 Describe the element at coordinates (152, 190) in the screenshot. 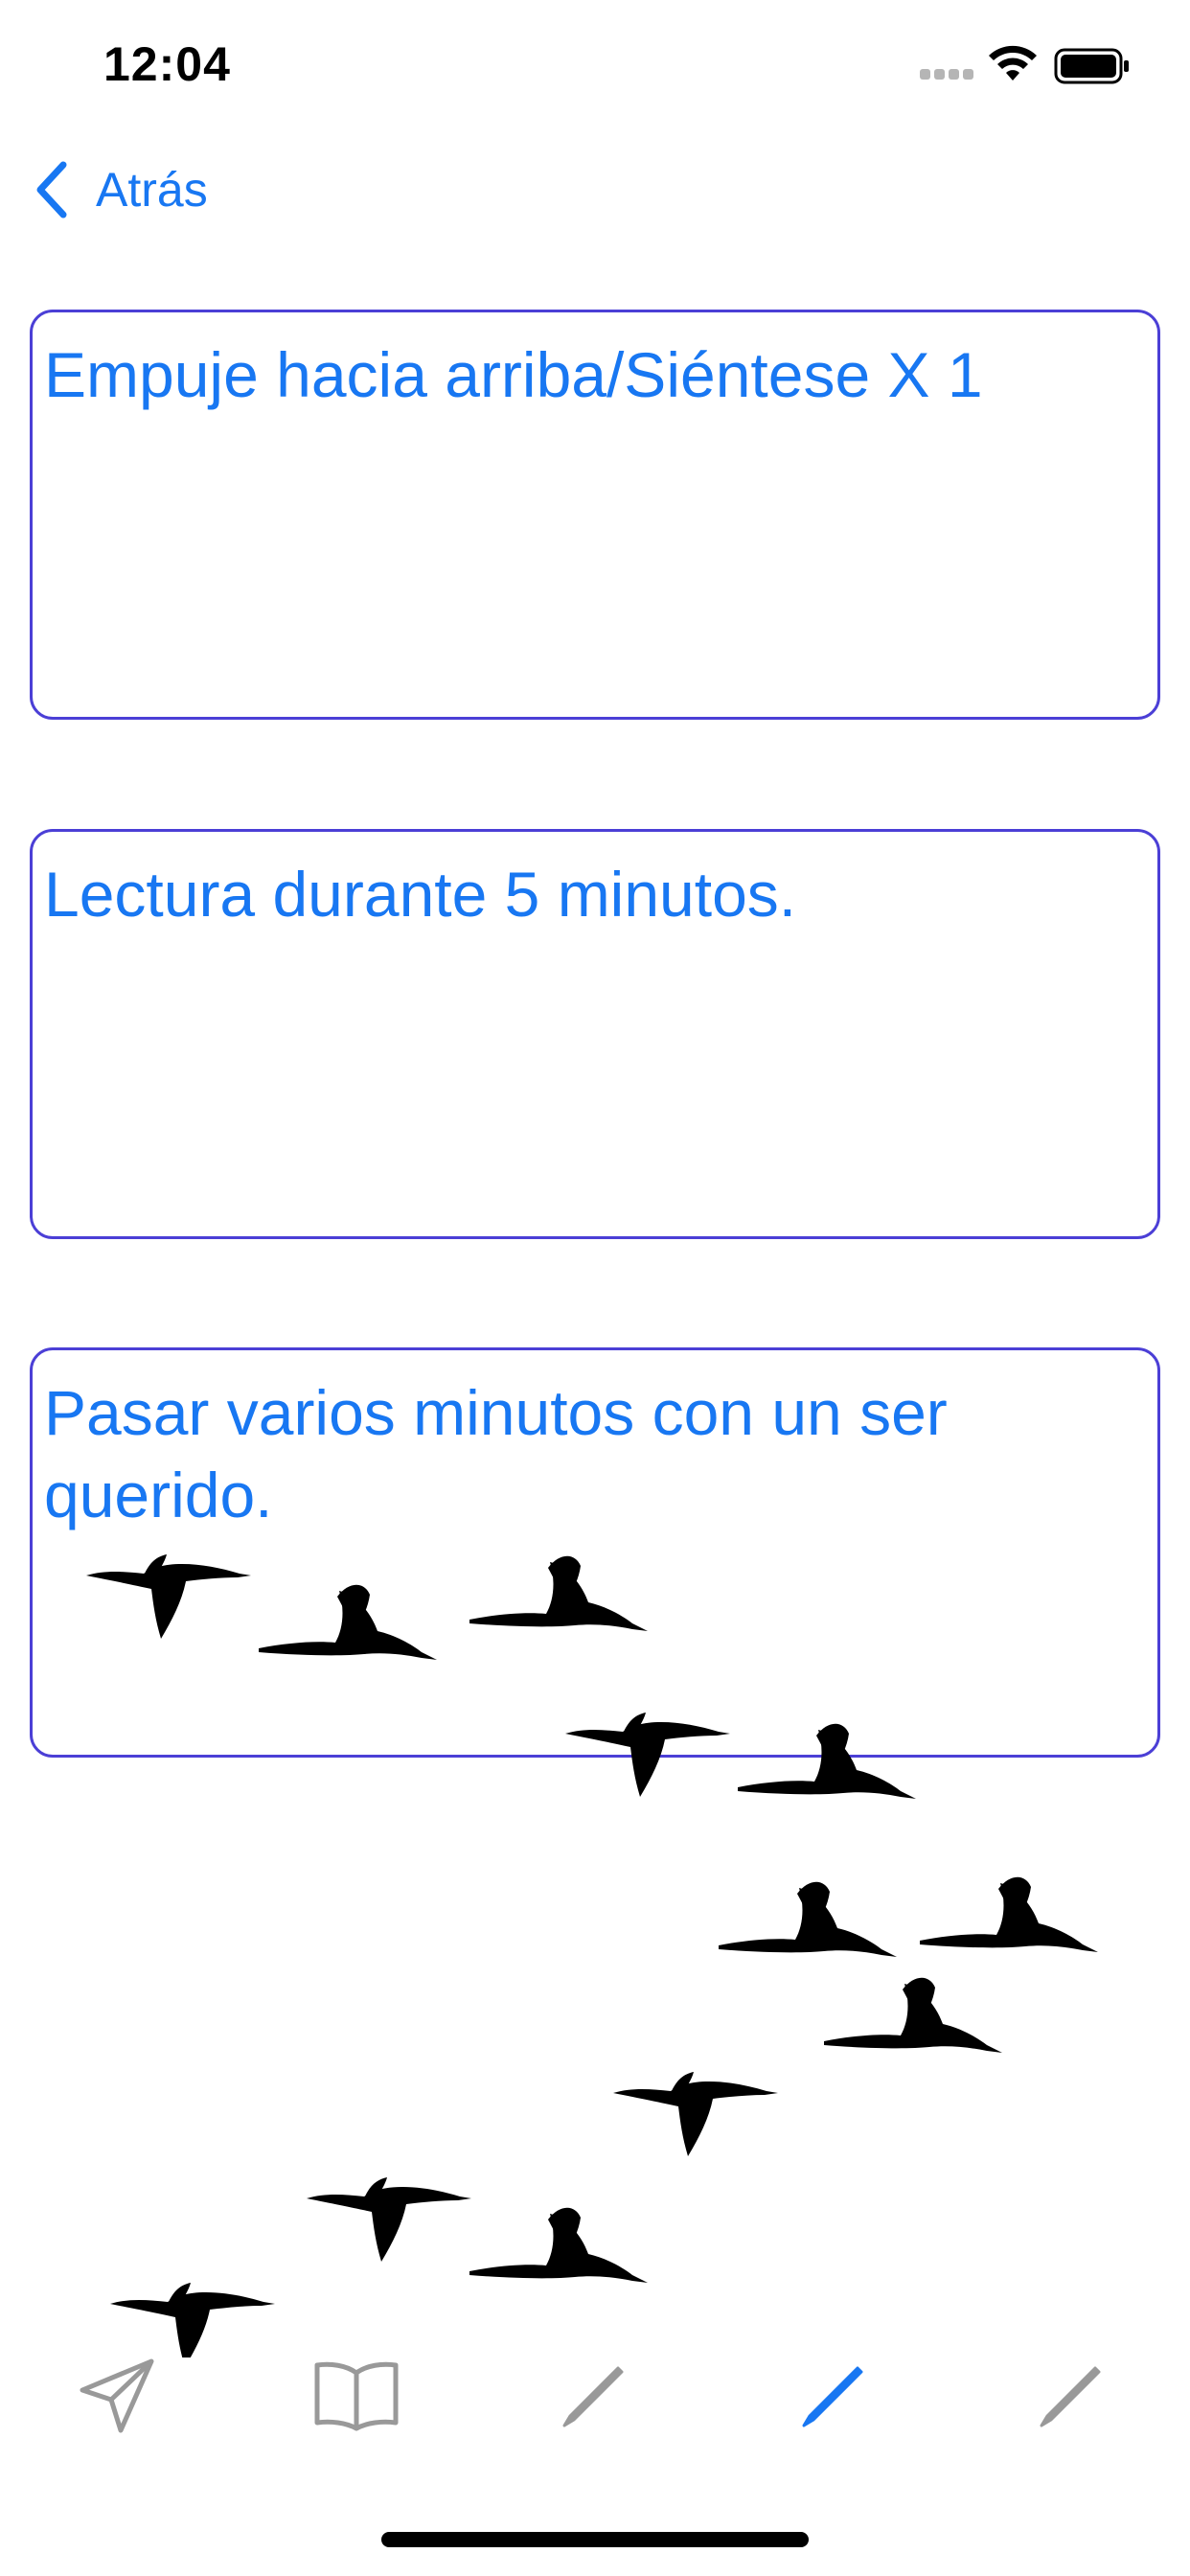

I see `back-label: Atrás` at that location.